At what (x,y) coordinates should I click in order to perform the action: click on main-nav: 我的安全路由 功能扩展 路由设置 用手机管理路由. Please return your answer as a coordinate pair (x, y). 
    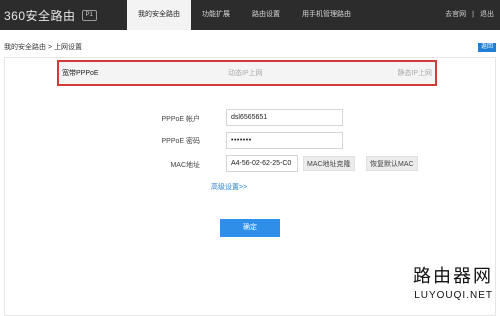
    Looking at the image, I should click on (244, 15).